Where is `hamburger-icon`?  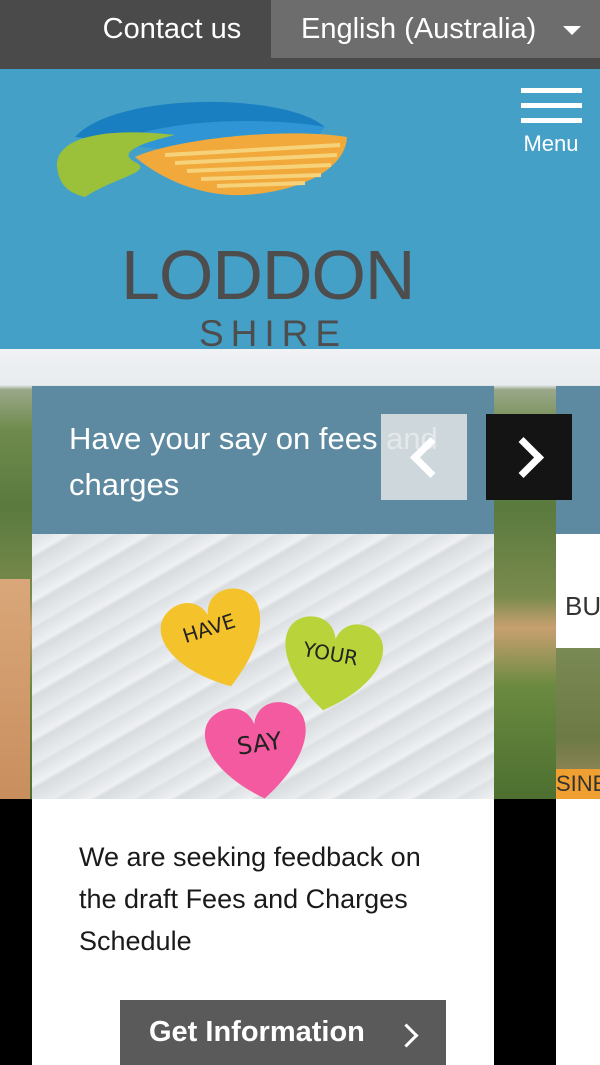 hamburger-icon is located at coordinates (551, 104).